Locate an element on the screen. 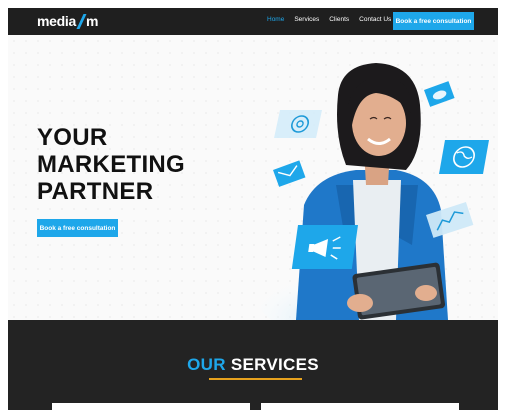 The width and height of the screenshot is (506, 416). services-heading: OUR SERVICES is located at coordinates (253, 365).